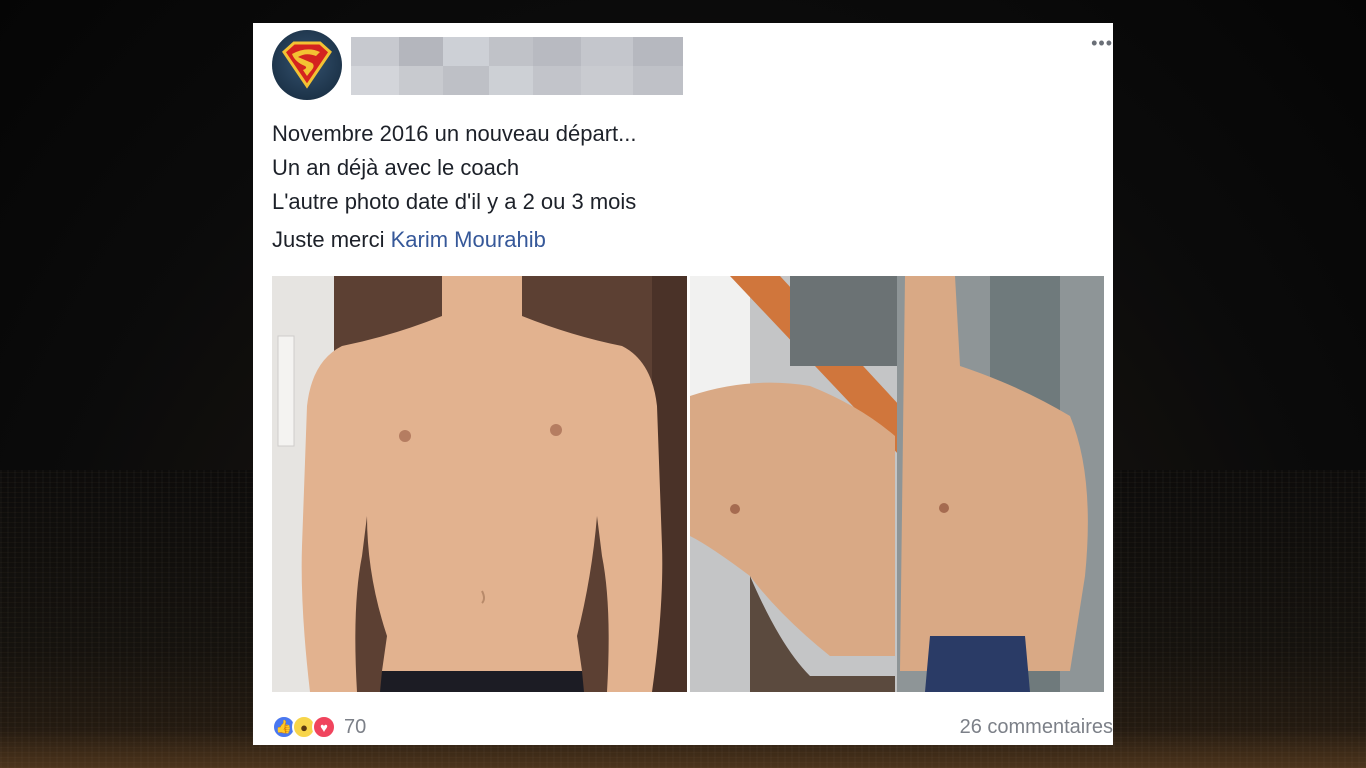 The image size is (1366, 768). What do you see at coordinates (328, 239) in the screenshot?
I see `thanks-text: Juste merci` at bounding box center [328, 239].